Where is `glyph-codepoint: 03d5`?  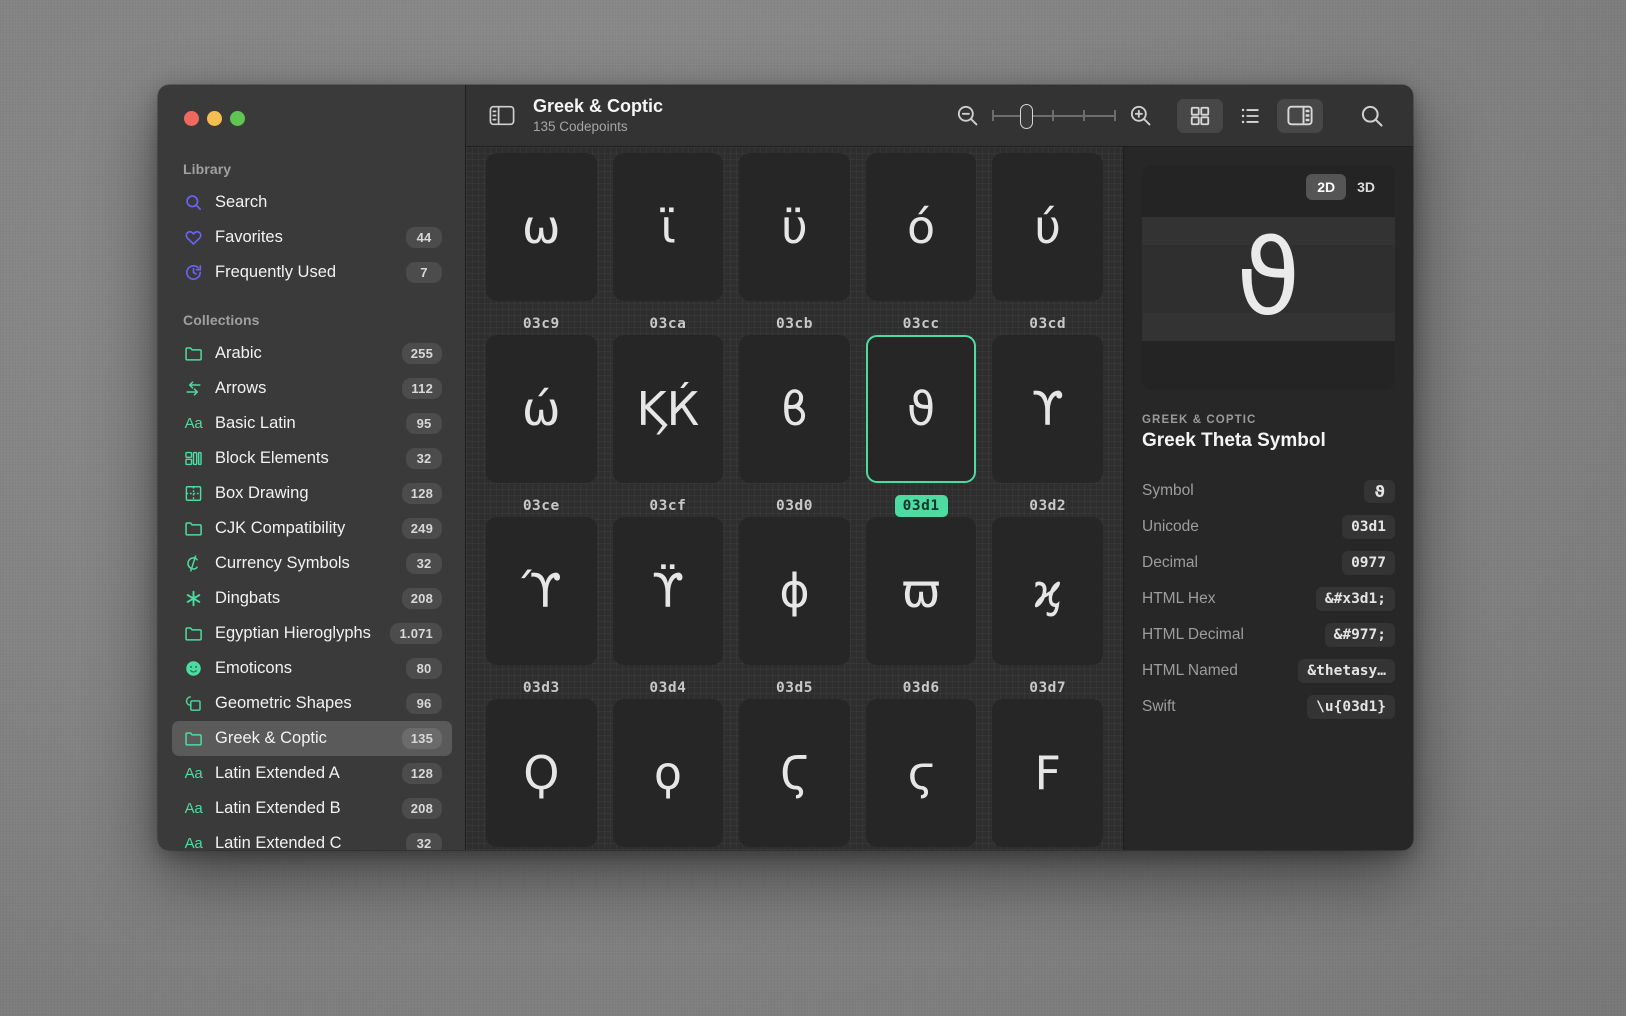
glyph-codepoint: 03d5 is located at coordinates (794, 688).